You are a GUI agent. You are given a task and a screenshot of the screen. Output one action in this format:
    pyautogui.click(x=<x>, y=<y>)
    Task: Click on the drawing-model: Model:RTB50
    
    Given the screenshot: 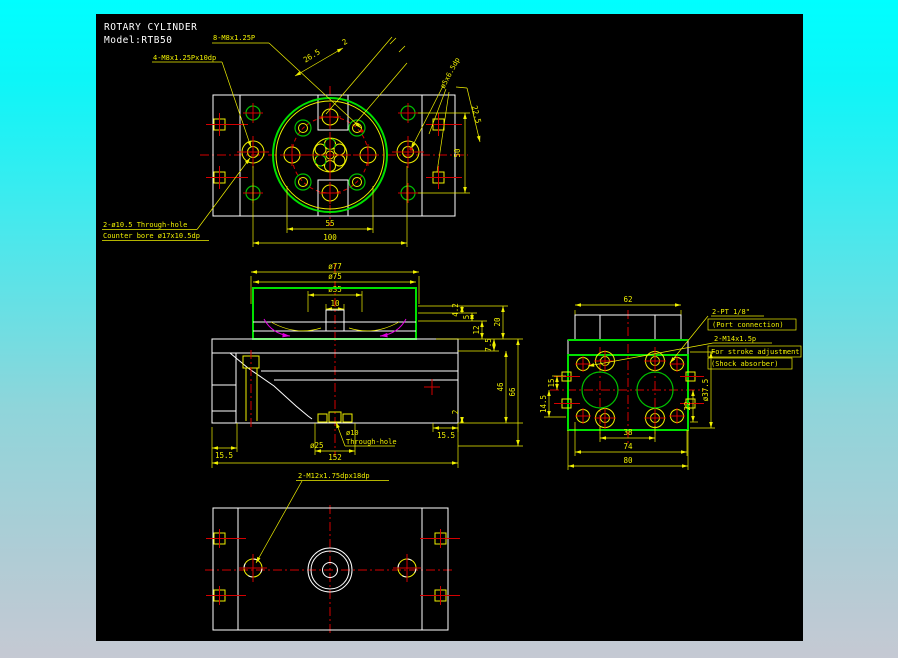 What is the action you would take?
    pyautogui.click(x=138, y=40)
    